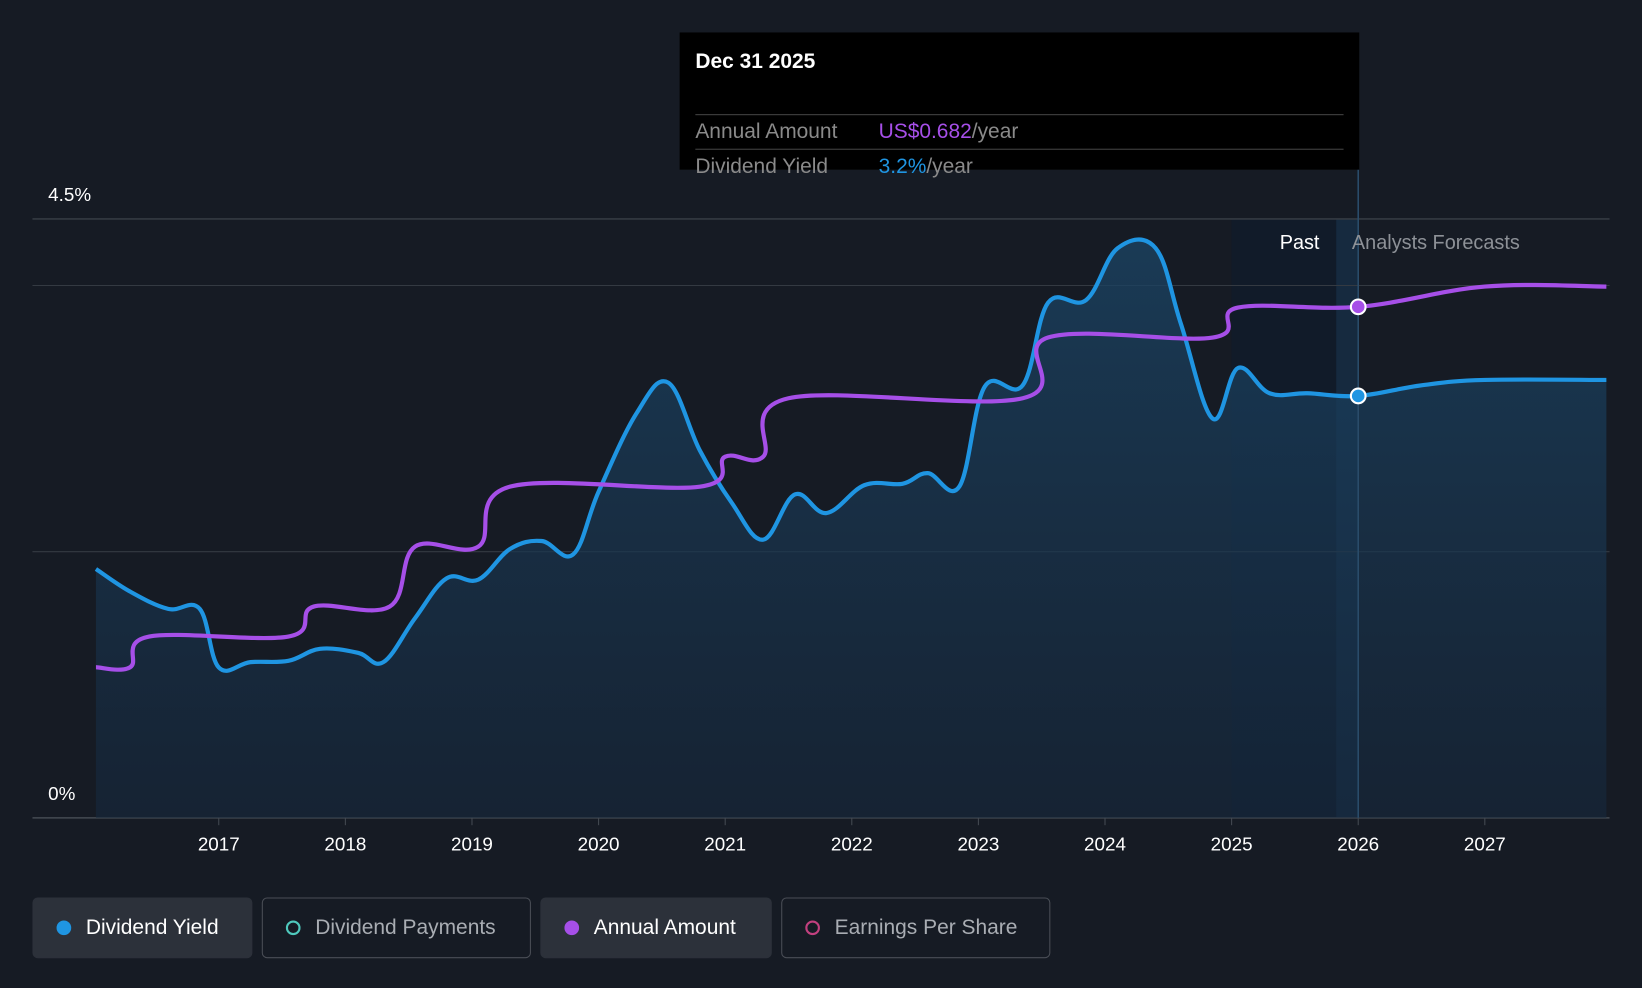  Describe the element at coordinates (1232, 843) in the screenshot. I see `x-tick-label: 2025` at that location.